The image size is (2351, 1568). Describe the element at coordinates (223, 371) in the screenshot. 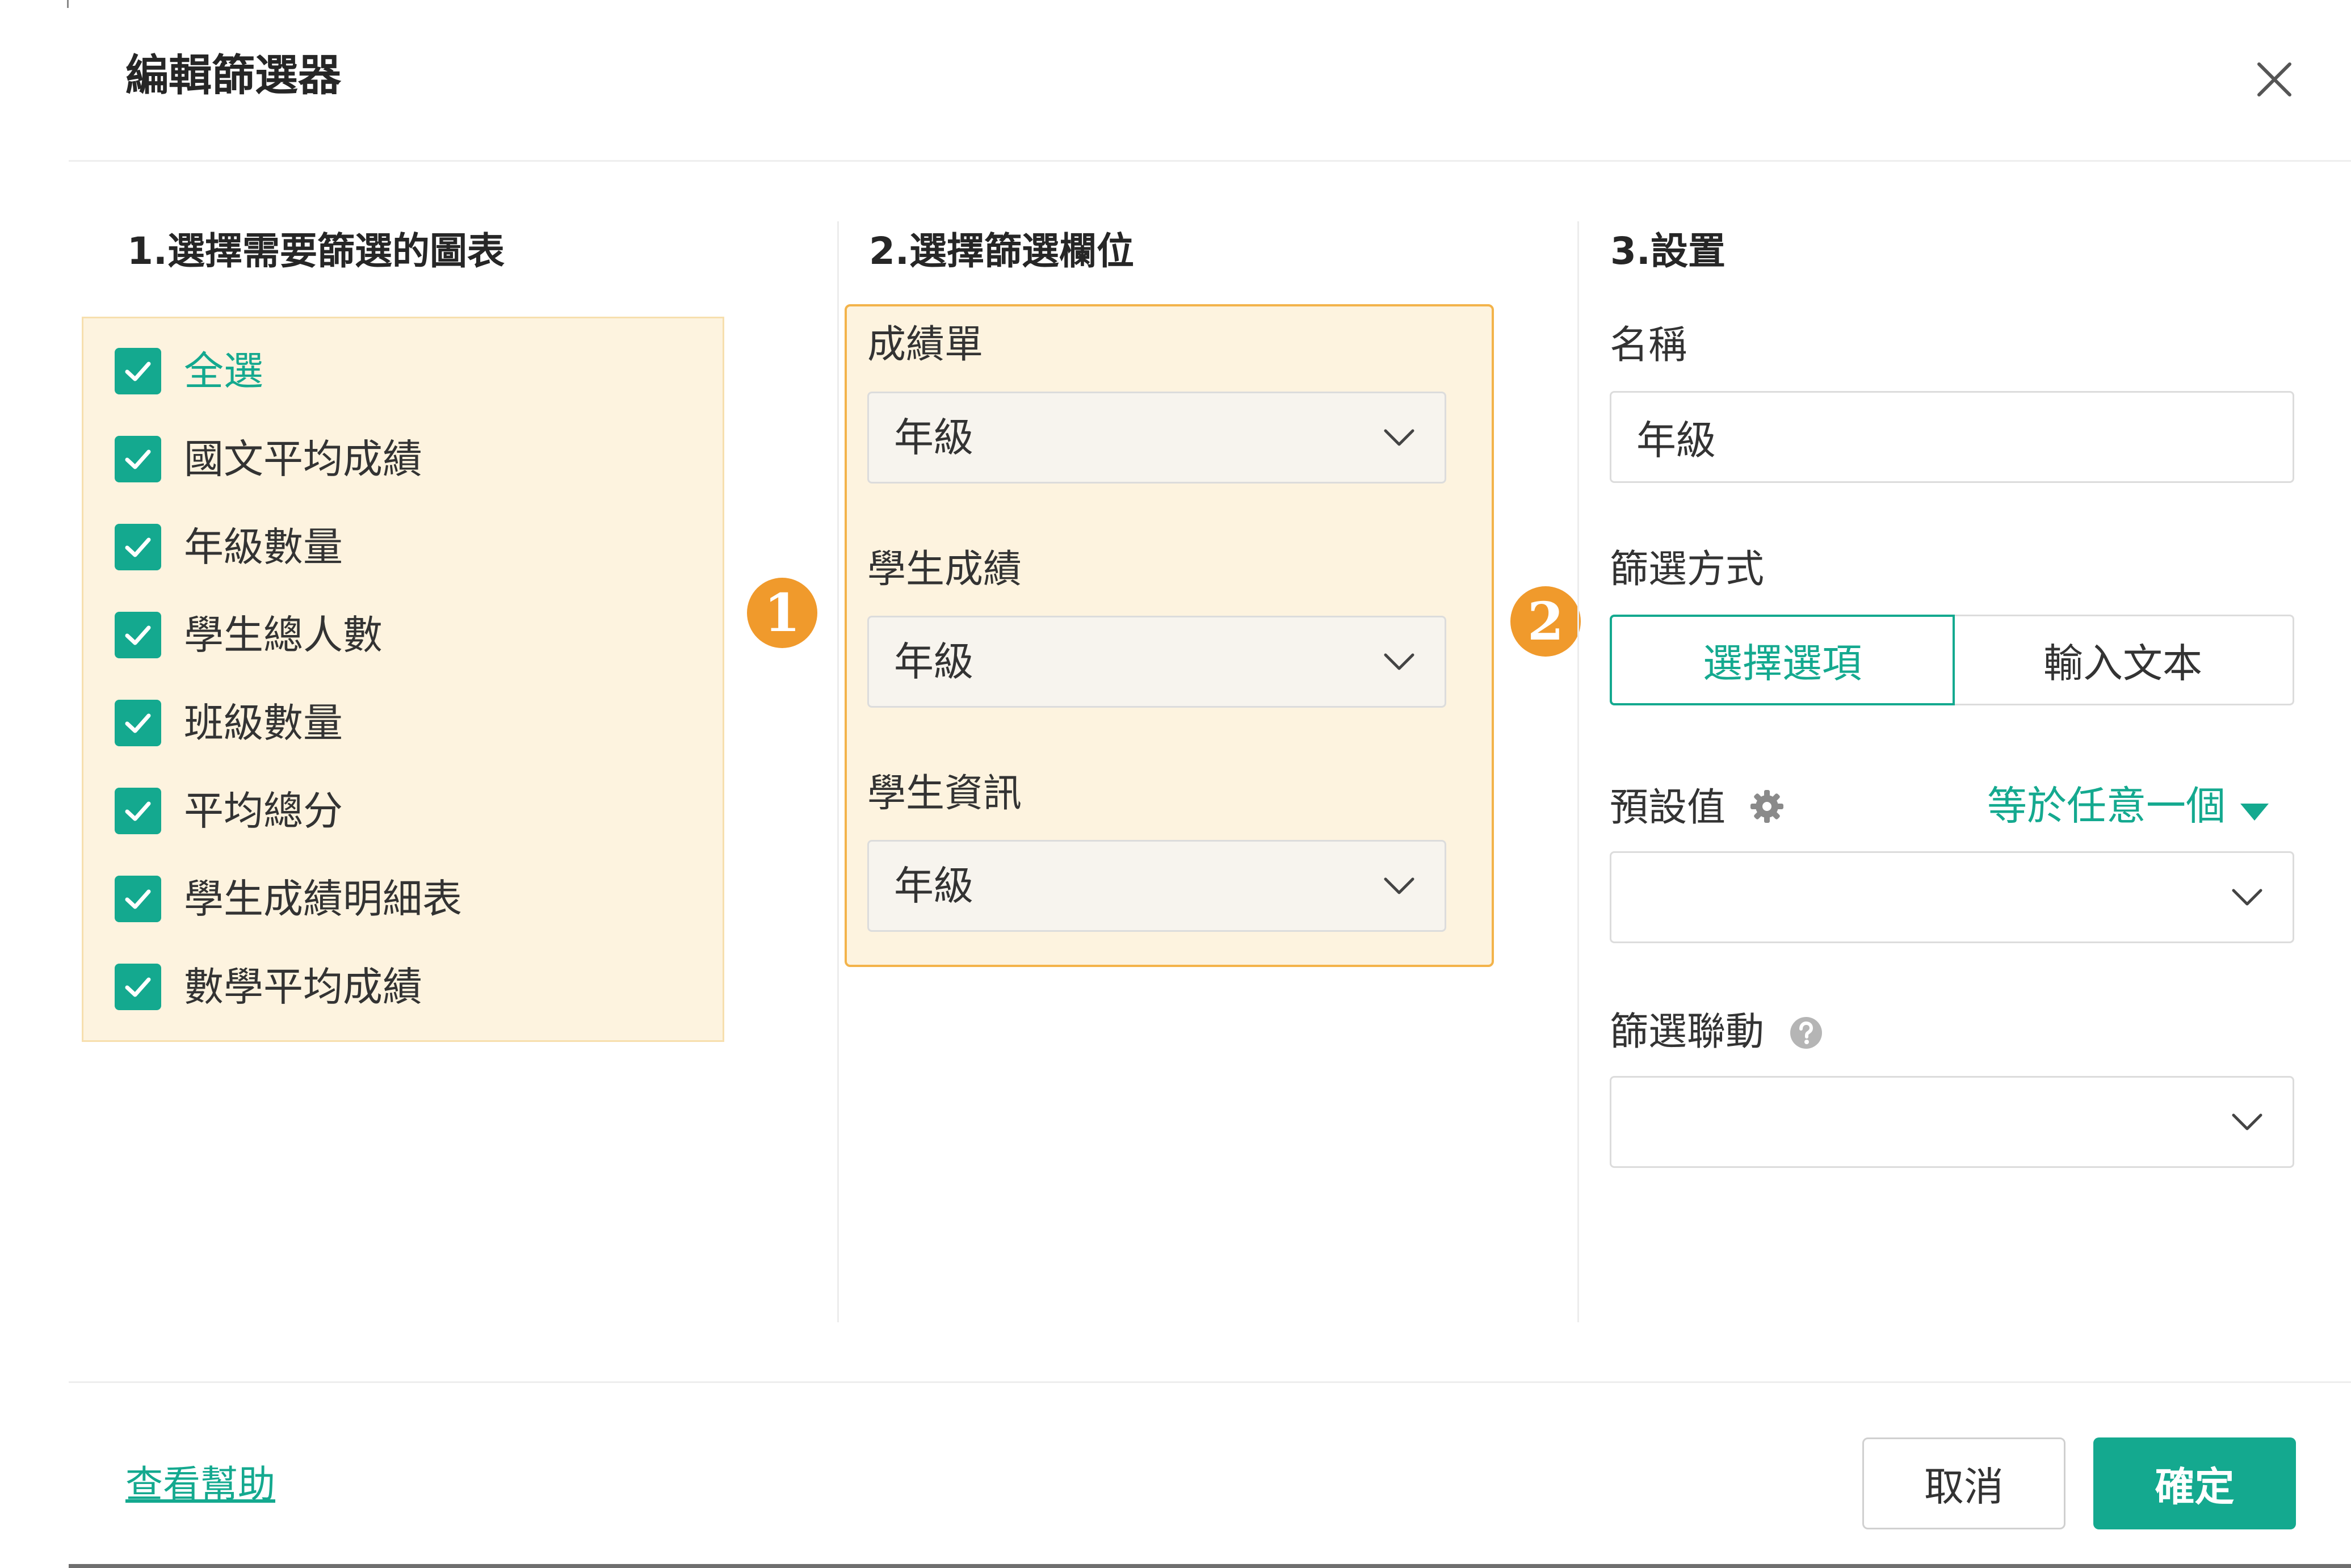

I see `checkbox-label: 全選` at that location.